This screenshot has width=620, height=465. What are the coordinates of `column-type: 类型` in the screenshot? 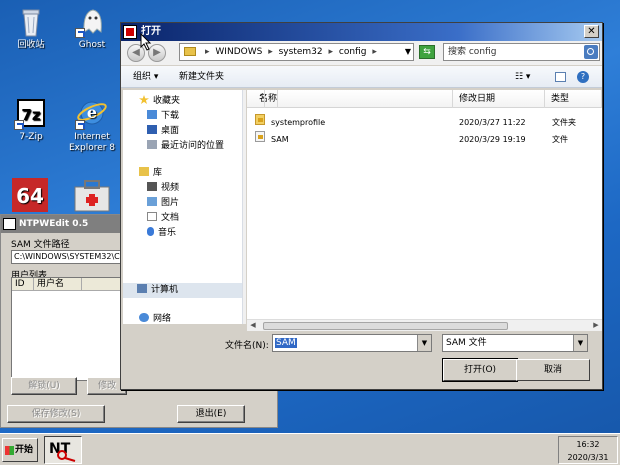 It's located at (573, 99).